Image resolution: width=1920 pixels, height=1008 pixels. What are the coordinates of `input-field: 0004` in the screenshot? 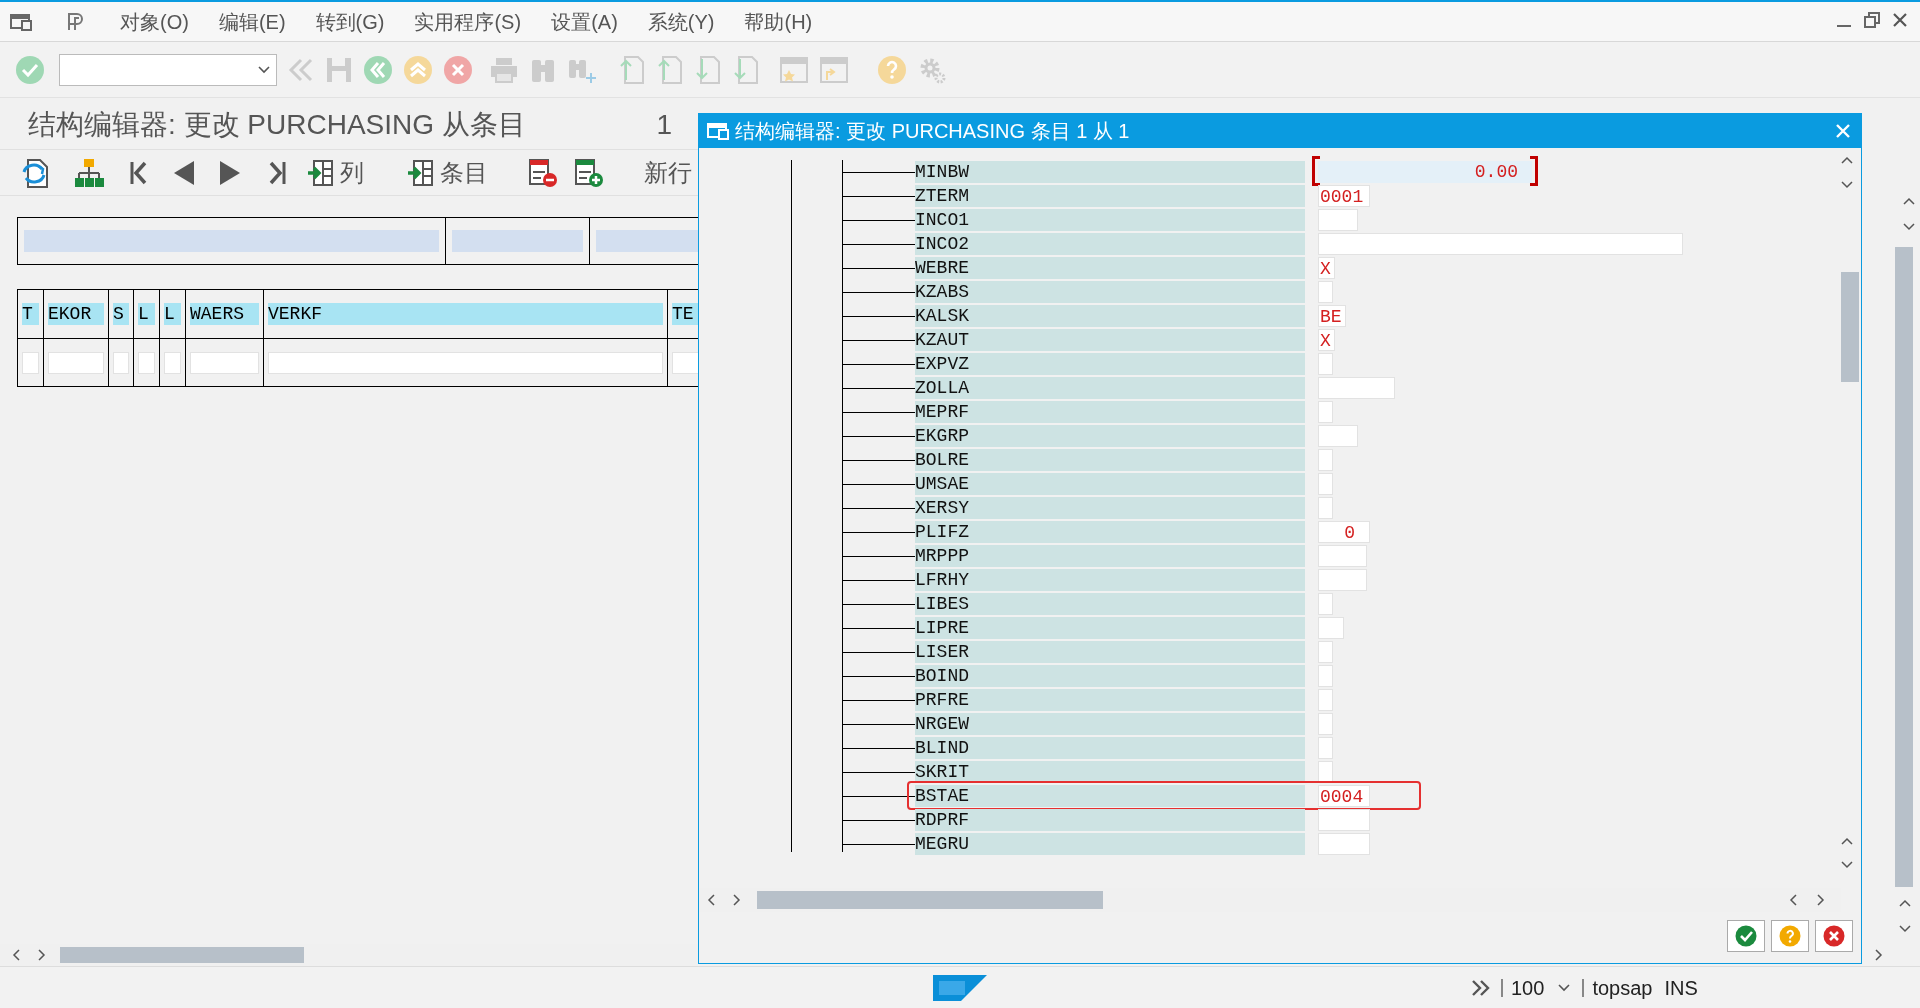 It's located at (1344, 796).